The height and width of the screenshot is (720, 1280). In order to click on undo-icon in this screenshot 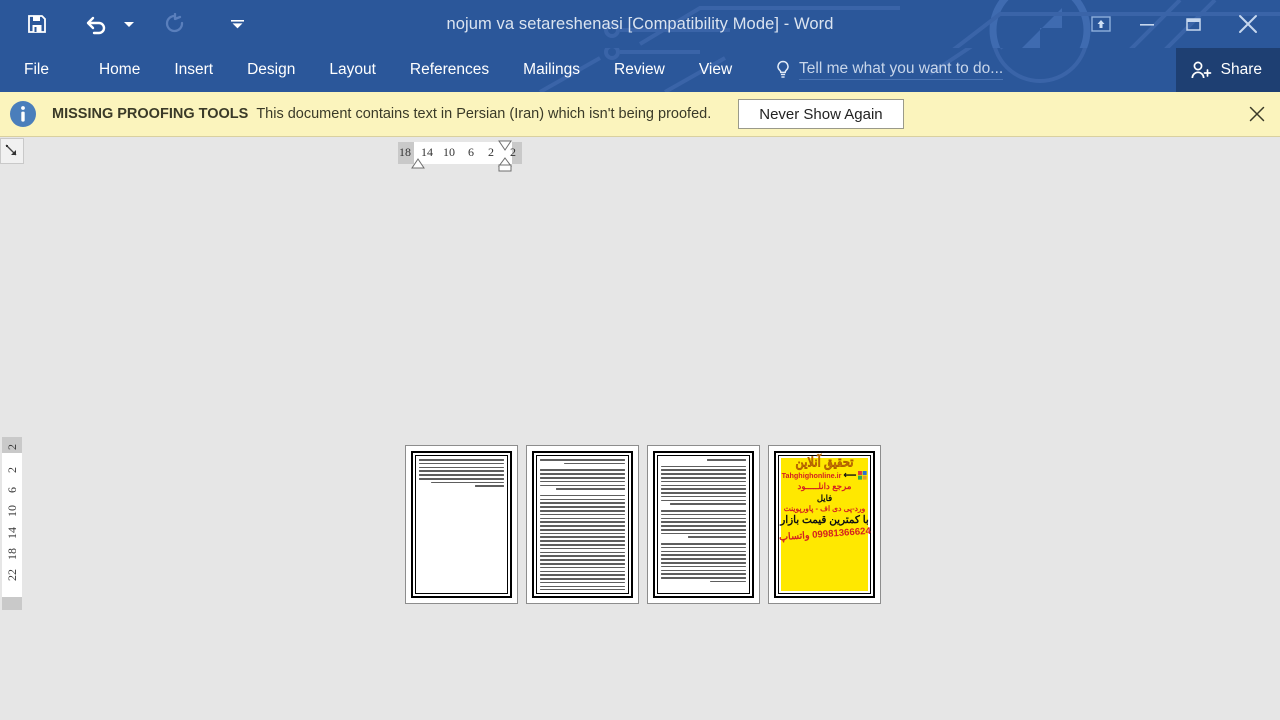, I will do `click(96, 25)`.